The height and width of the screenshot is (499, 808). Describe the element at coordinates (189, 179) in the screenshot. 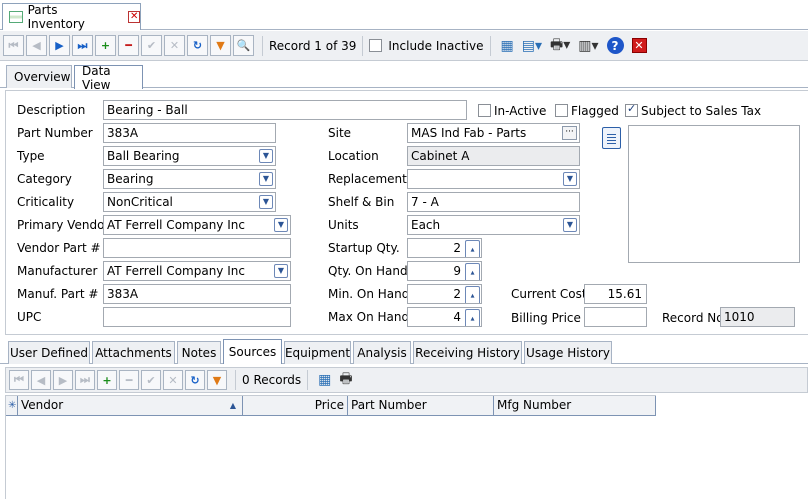

I see `category-select: Bearing ▼` at that location.